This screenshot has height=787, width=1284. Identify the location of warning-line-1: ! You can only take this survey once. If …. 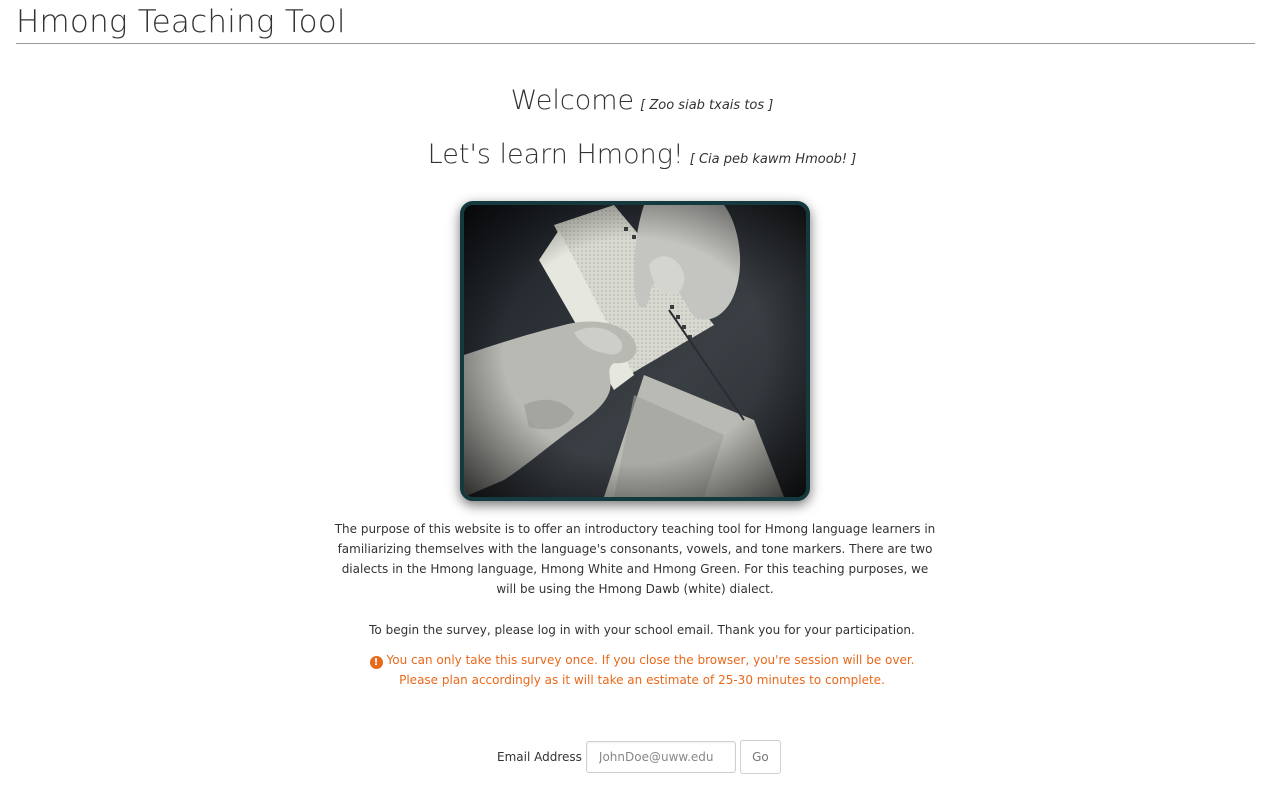
(642, 660).